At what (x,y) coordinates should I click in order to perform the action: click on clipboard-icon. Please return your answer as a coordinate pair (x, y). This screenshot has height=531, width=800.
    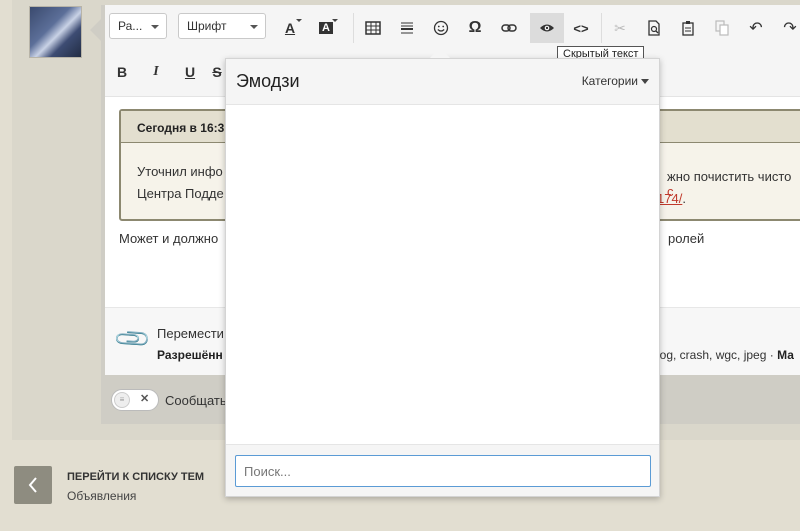
    Looking at the image, I should click on (688, 28).